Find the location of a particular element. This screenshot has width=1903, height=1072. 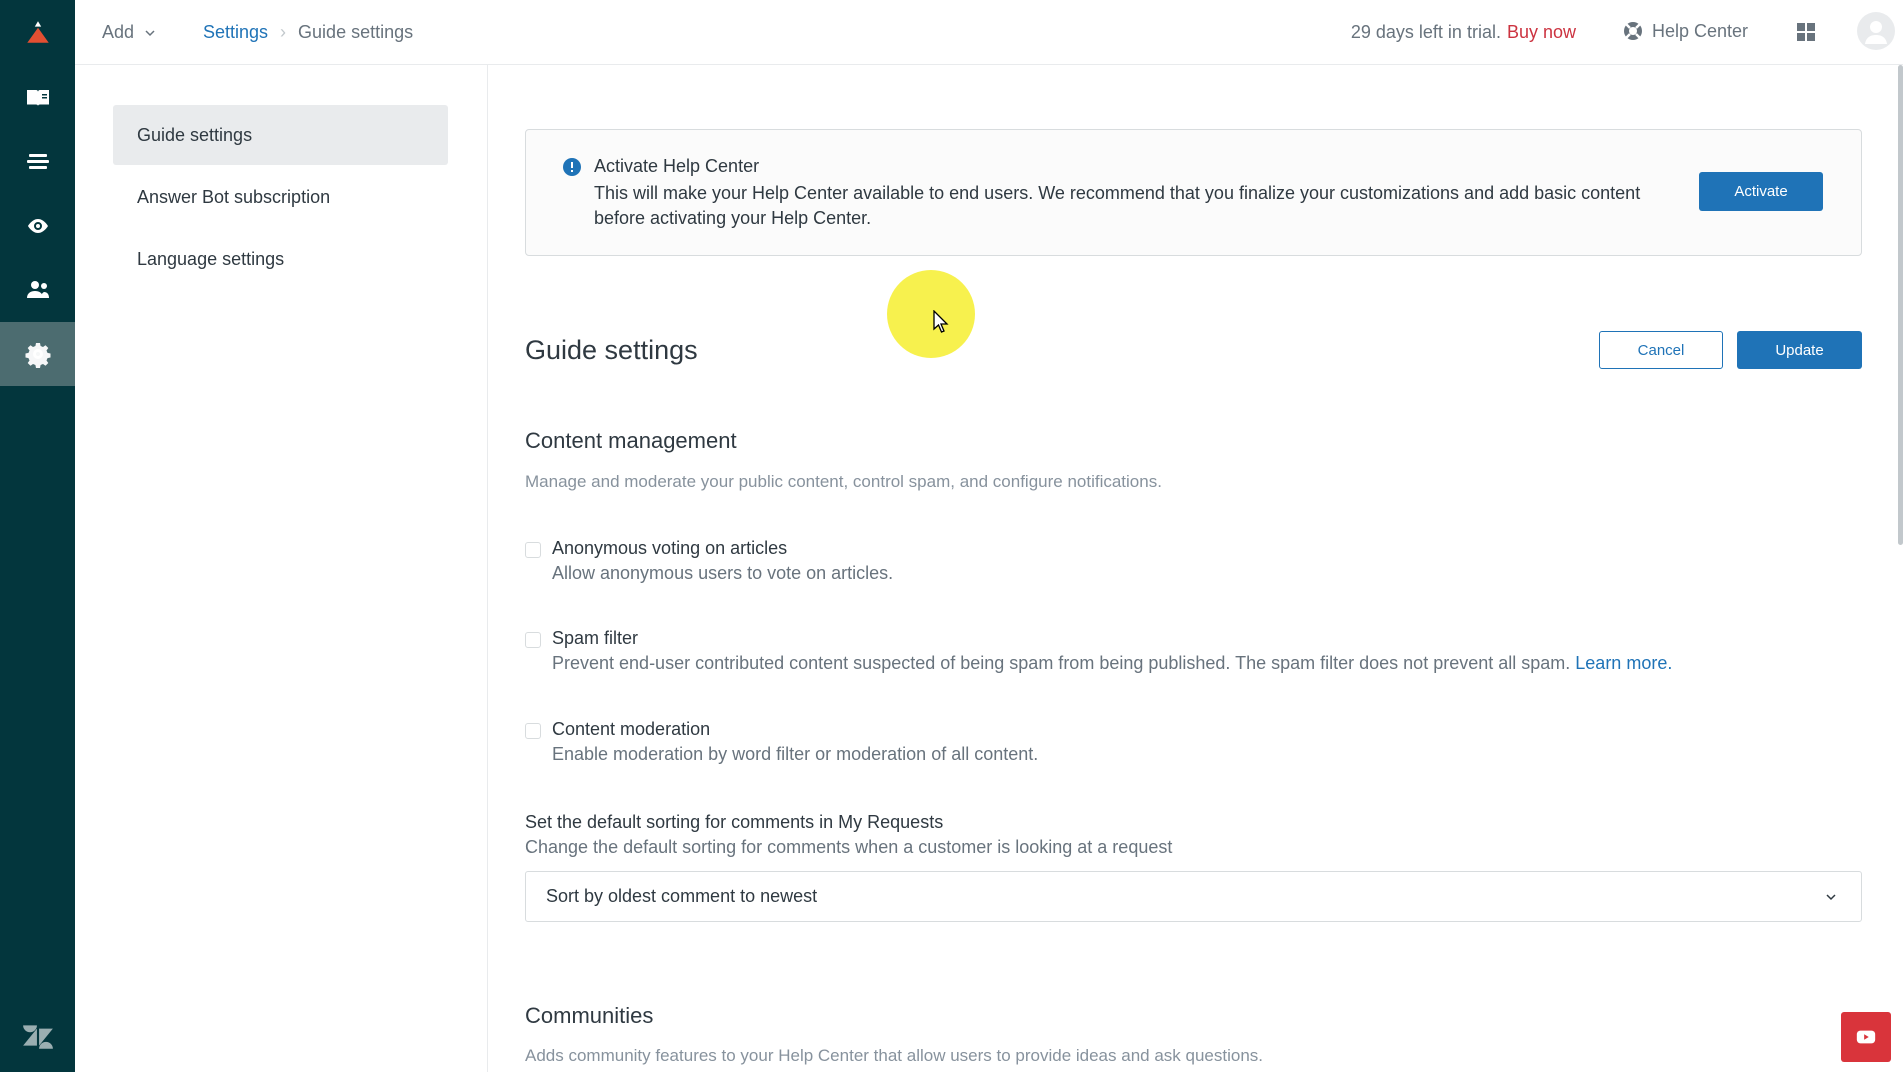

arrange-content-icon is located at coordinates (37, 162).